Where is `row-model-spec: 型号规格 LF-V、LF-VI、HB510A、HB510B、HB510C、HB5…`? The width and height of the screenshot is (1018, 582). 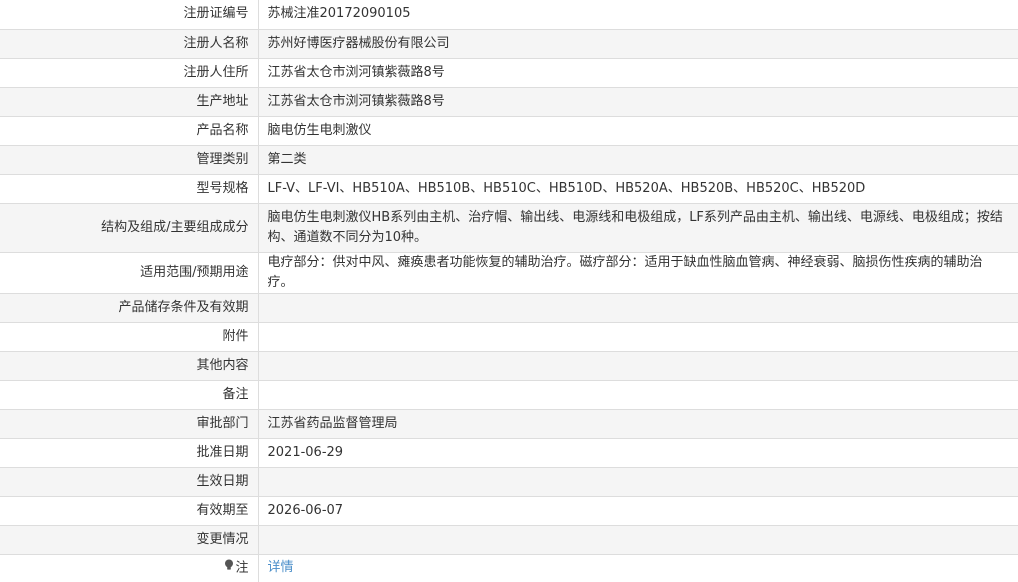 row-model-spec: 型号规格 LF-V、LF-VI、HB510A、HB510B、HB510C、HB5… is located at coordinates (509, 189).